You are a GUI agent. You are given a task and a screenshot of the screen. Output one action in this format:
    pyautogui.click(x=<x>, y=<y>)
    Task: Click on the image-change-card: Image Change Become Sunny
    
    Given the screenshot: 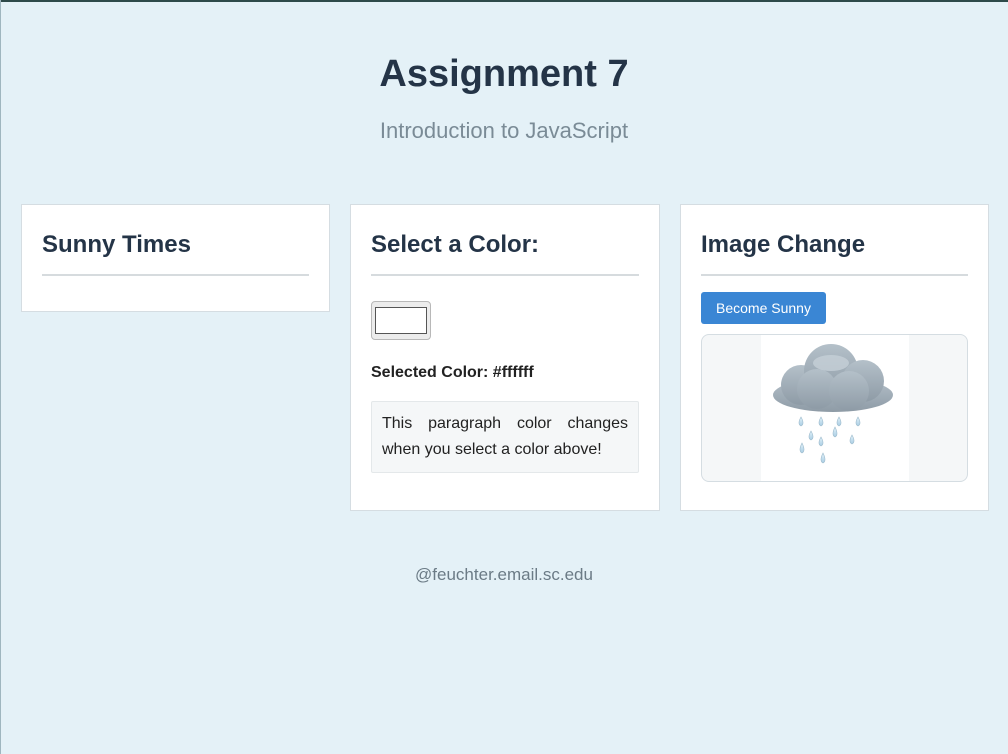 What is the action you would take?
    pyautogui.click(x=834, y=357)
    